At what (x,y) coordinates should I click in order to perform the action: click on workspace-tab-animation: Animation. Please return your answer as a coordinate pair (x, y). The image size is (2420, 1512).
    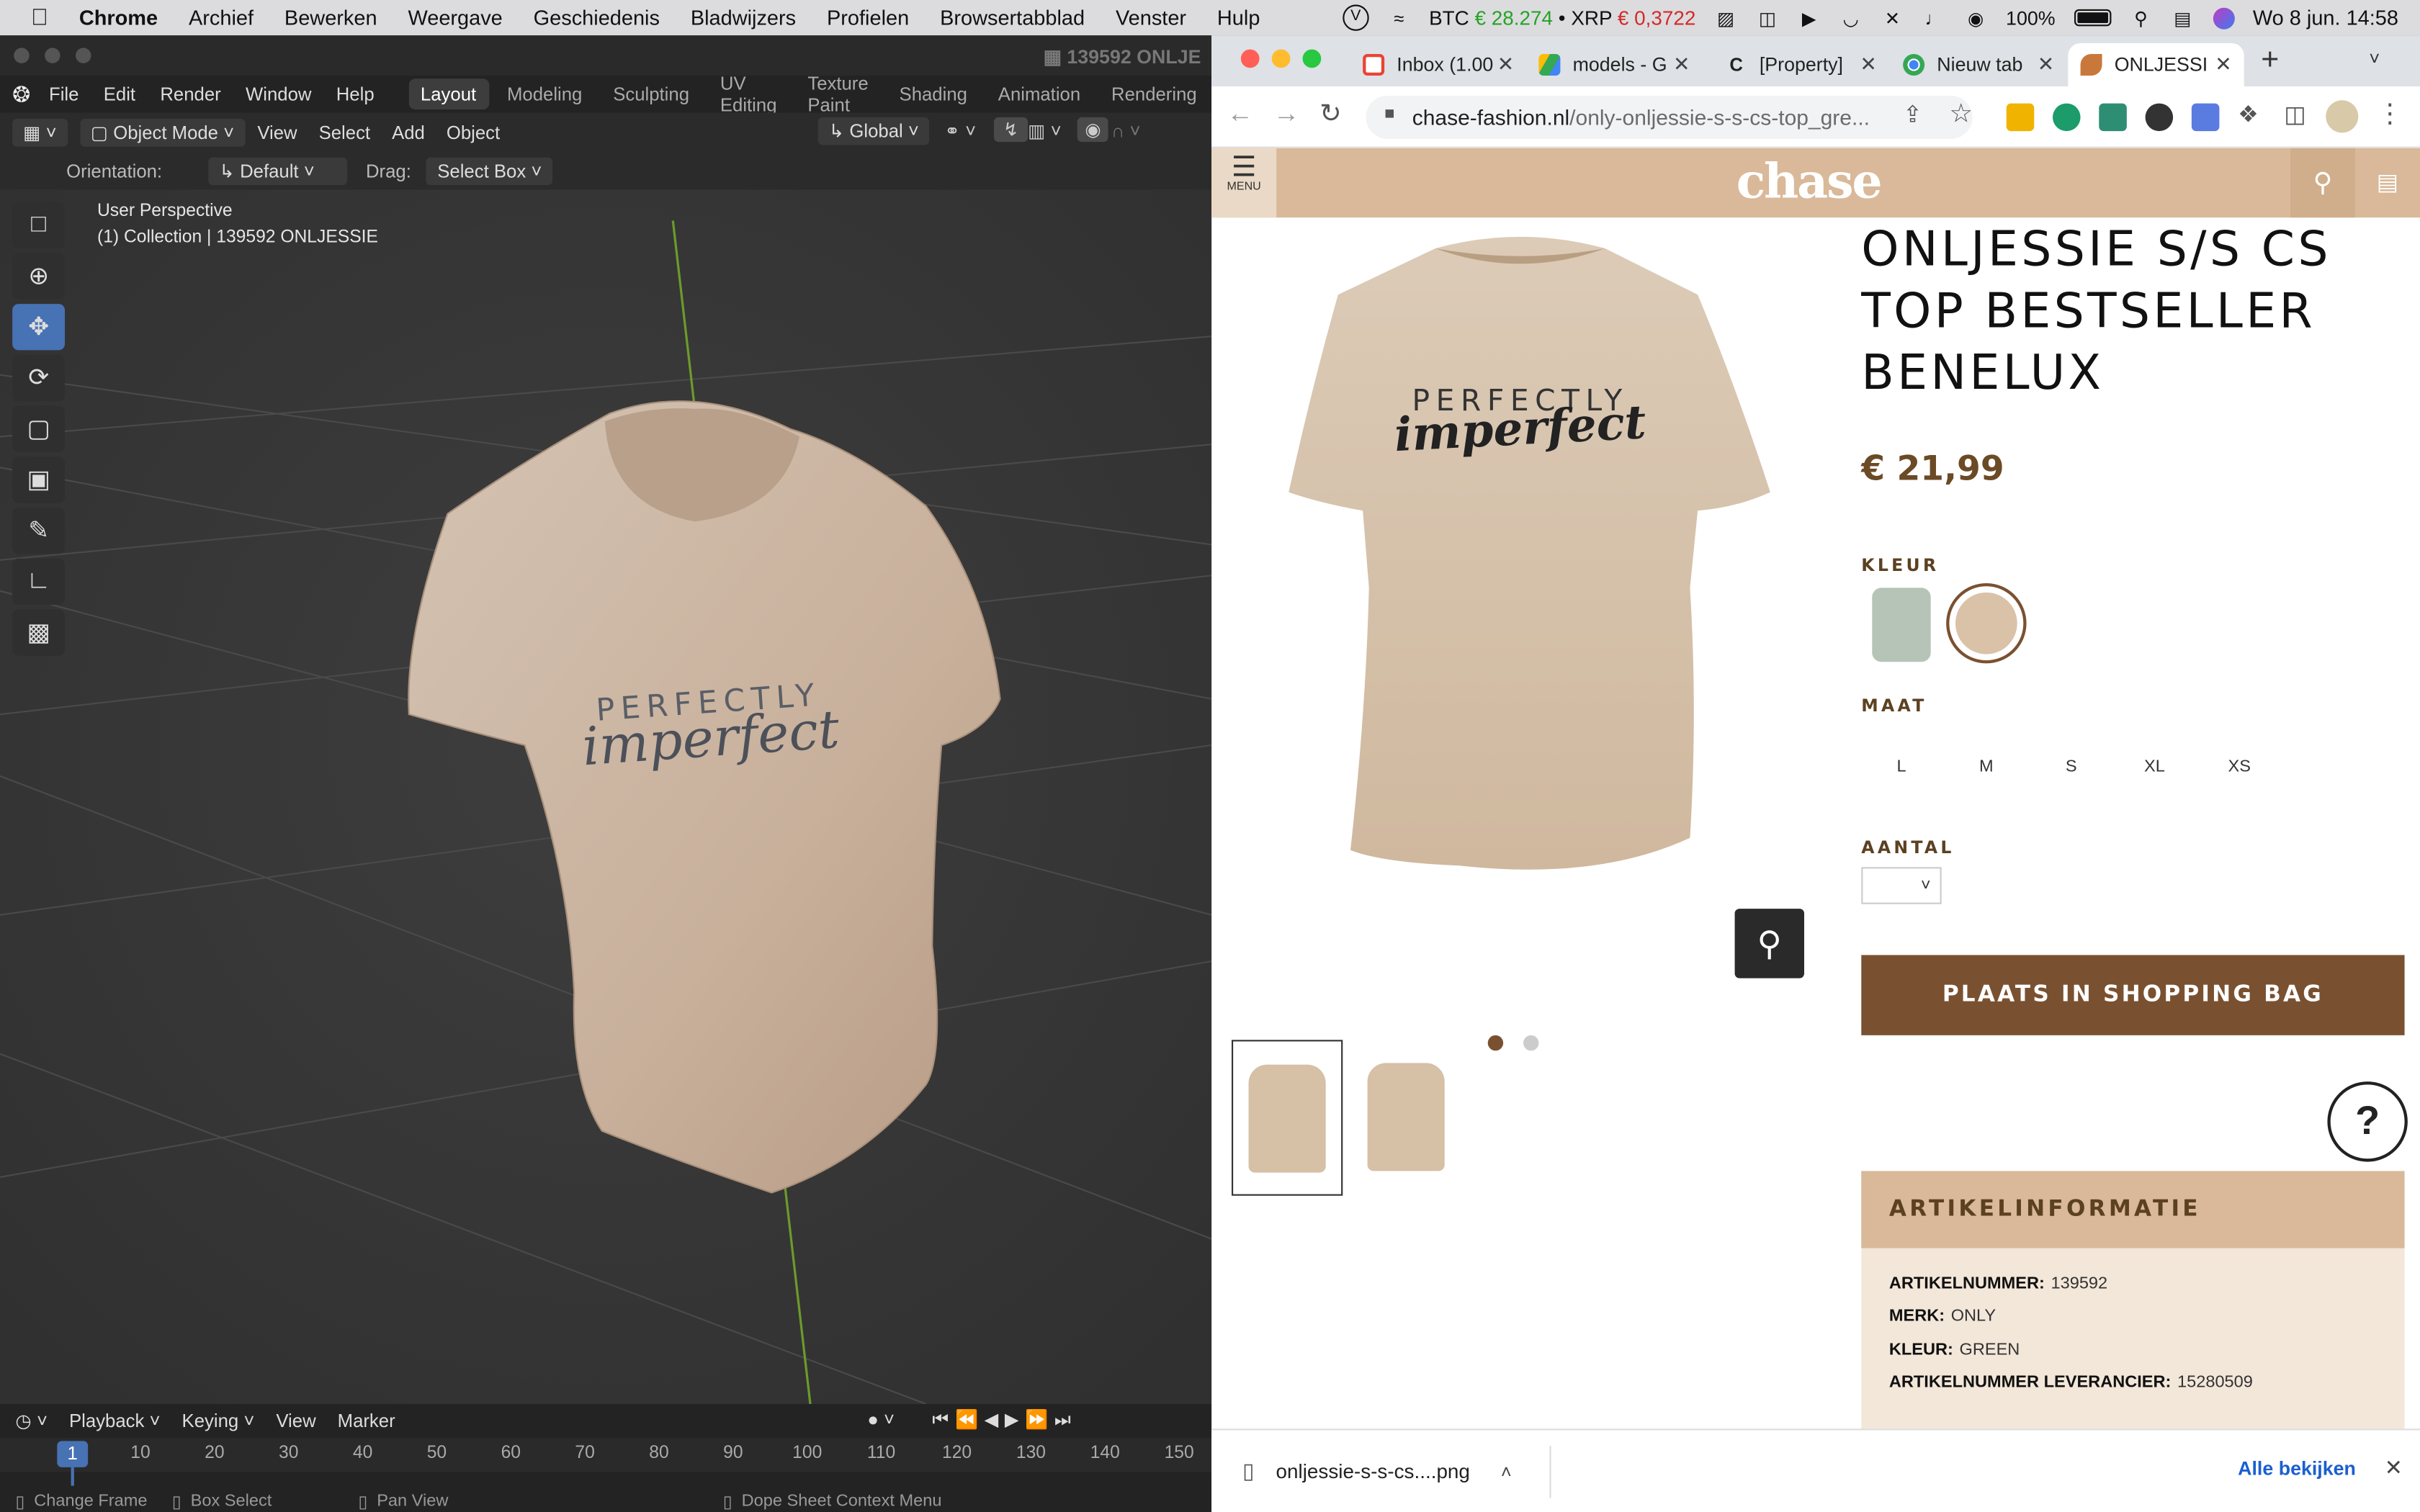
    Looking at the image, I should click on (1039, 93).